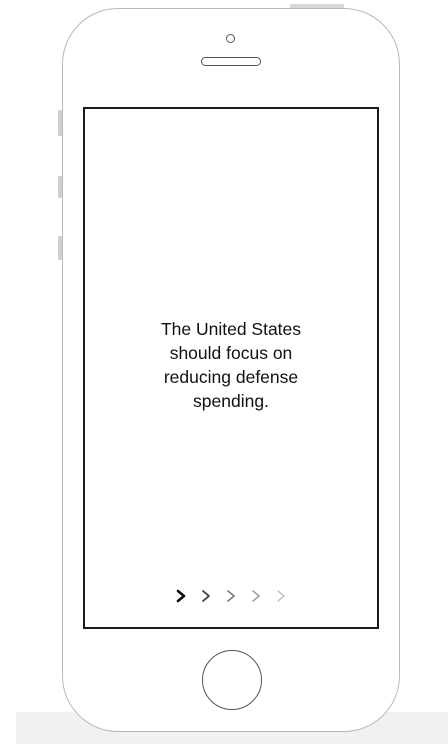 This screenshot has height=744, width=448. Describe the element at coordinates (256, 596) in the screenshot. I see `page-chevron-4-icon` at that location.